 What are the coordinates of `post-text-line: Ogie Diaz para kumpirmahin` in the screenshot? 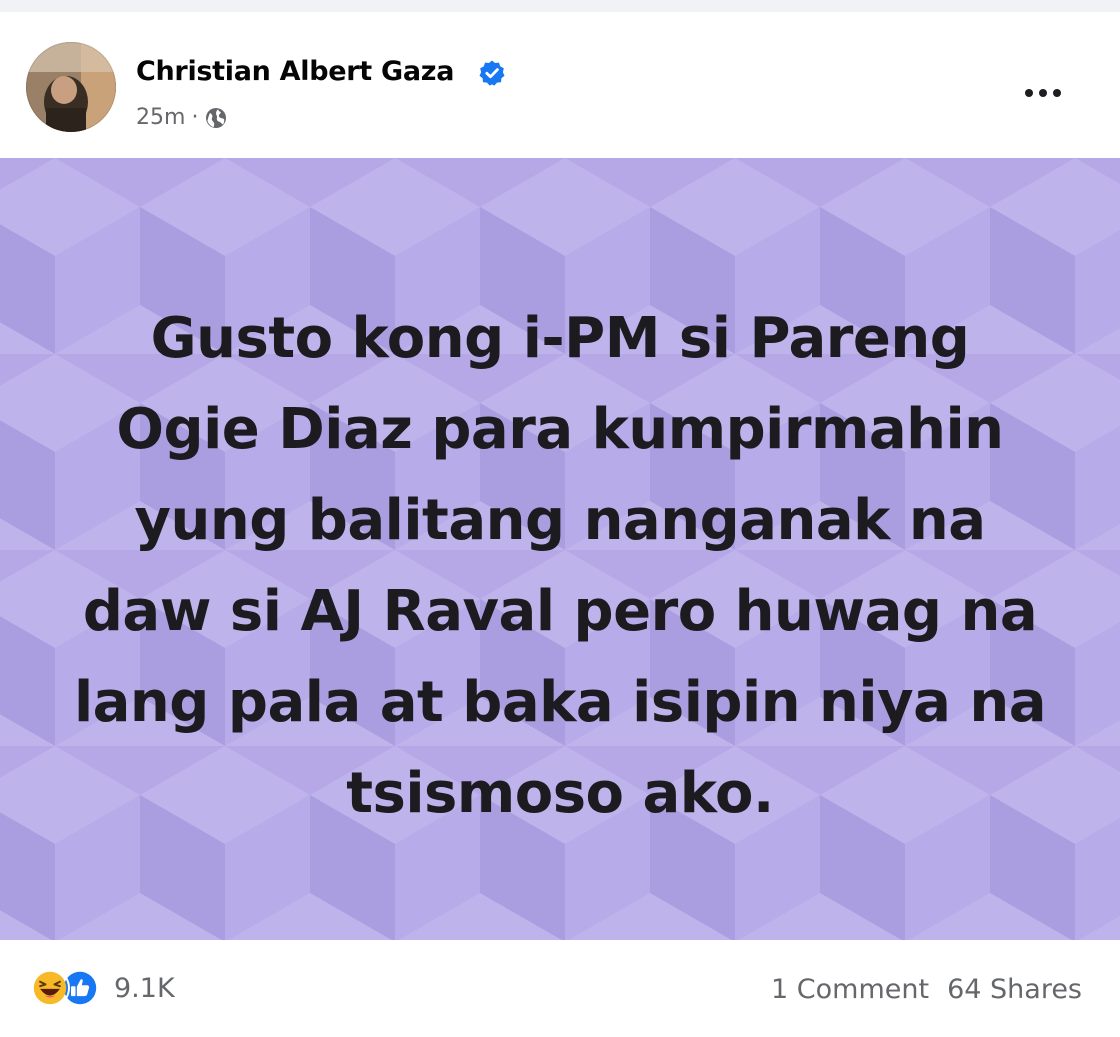 It's located at (560, 429).